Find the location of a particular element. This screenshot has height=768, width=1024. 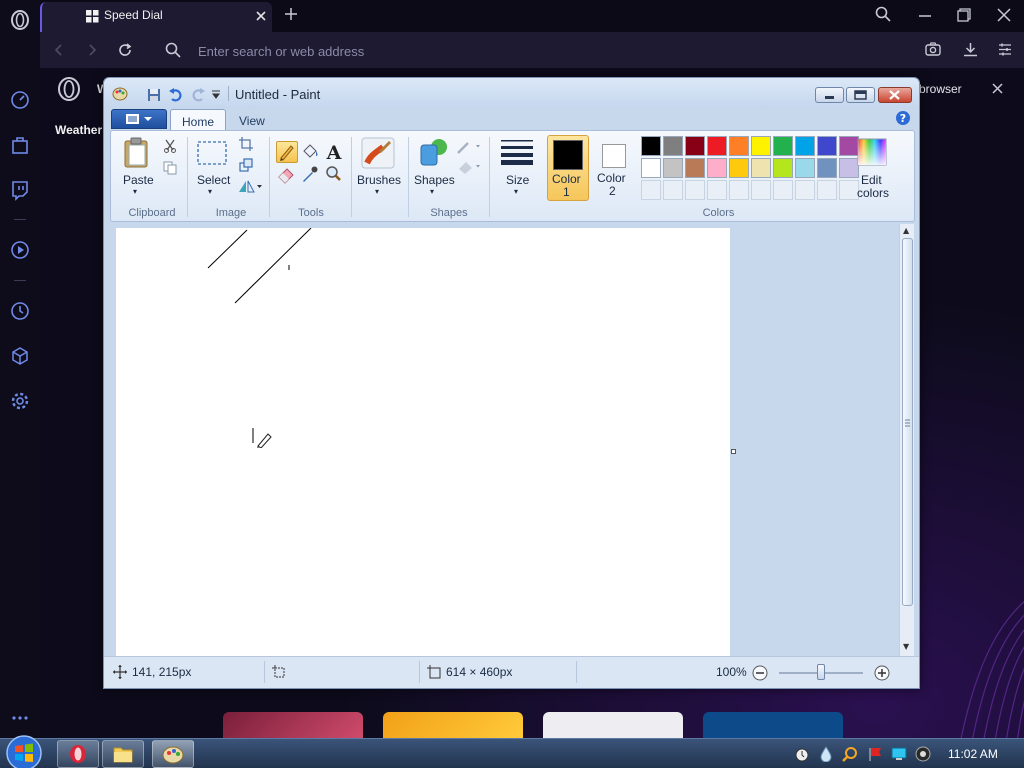

tray-search-icon is located at coordinates (850, 754).